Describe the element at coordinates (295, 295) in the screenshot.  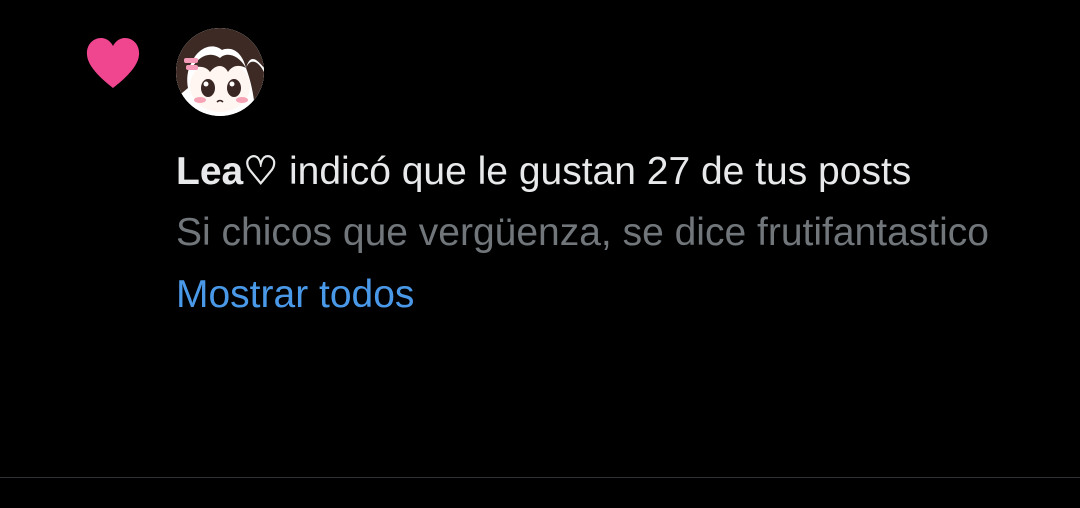
I see `show-all-link: Mostrar todos` at that location.